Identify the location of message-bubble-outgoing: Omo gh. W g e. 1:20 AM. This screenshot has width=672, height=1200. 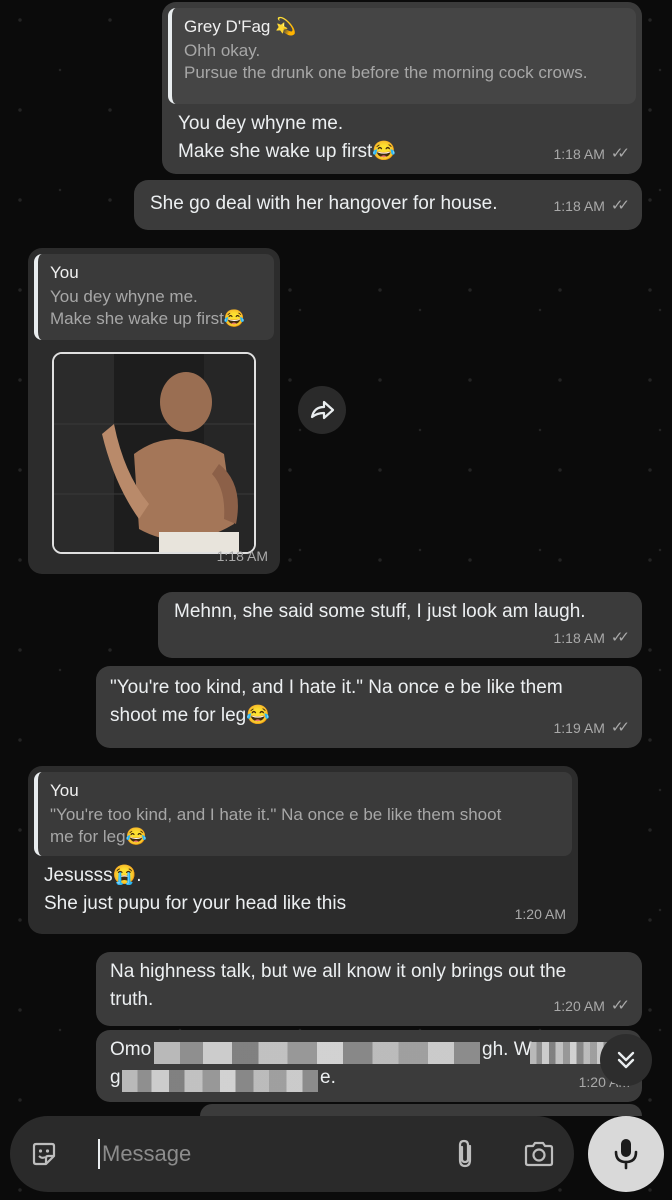
(369, 1066).